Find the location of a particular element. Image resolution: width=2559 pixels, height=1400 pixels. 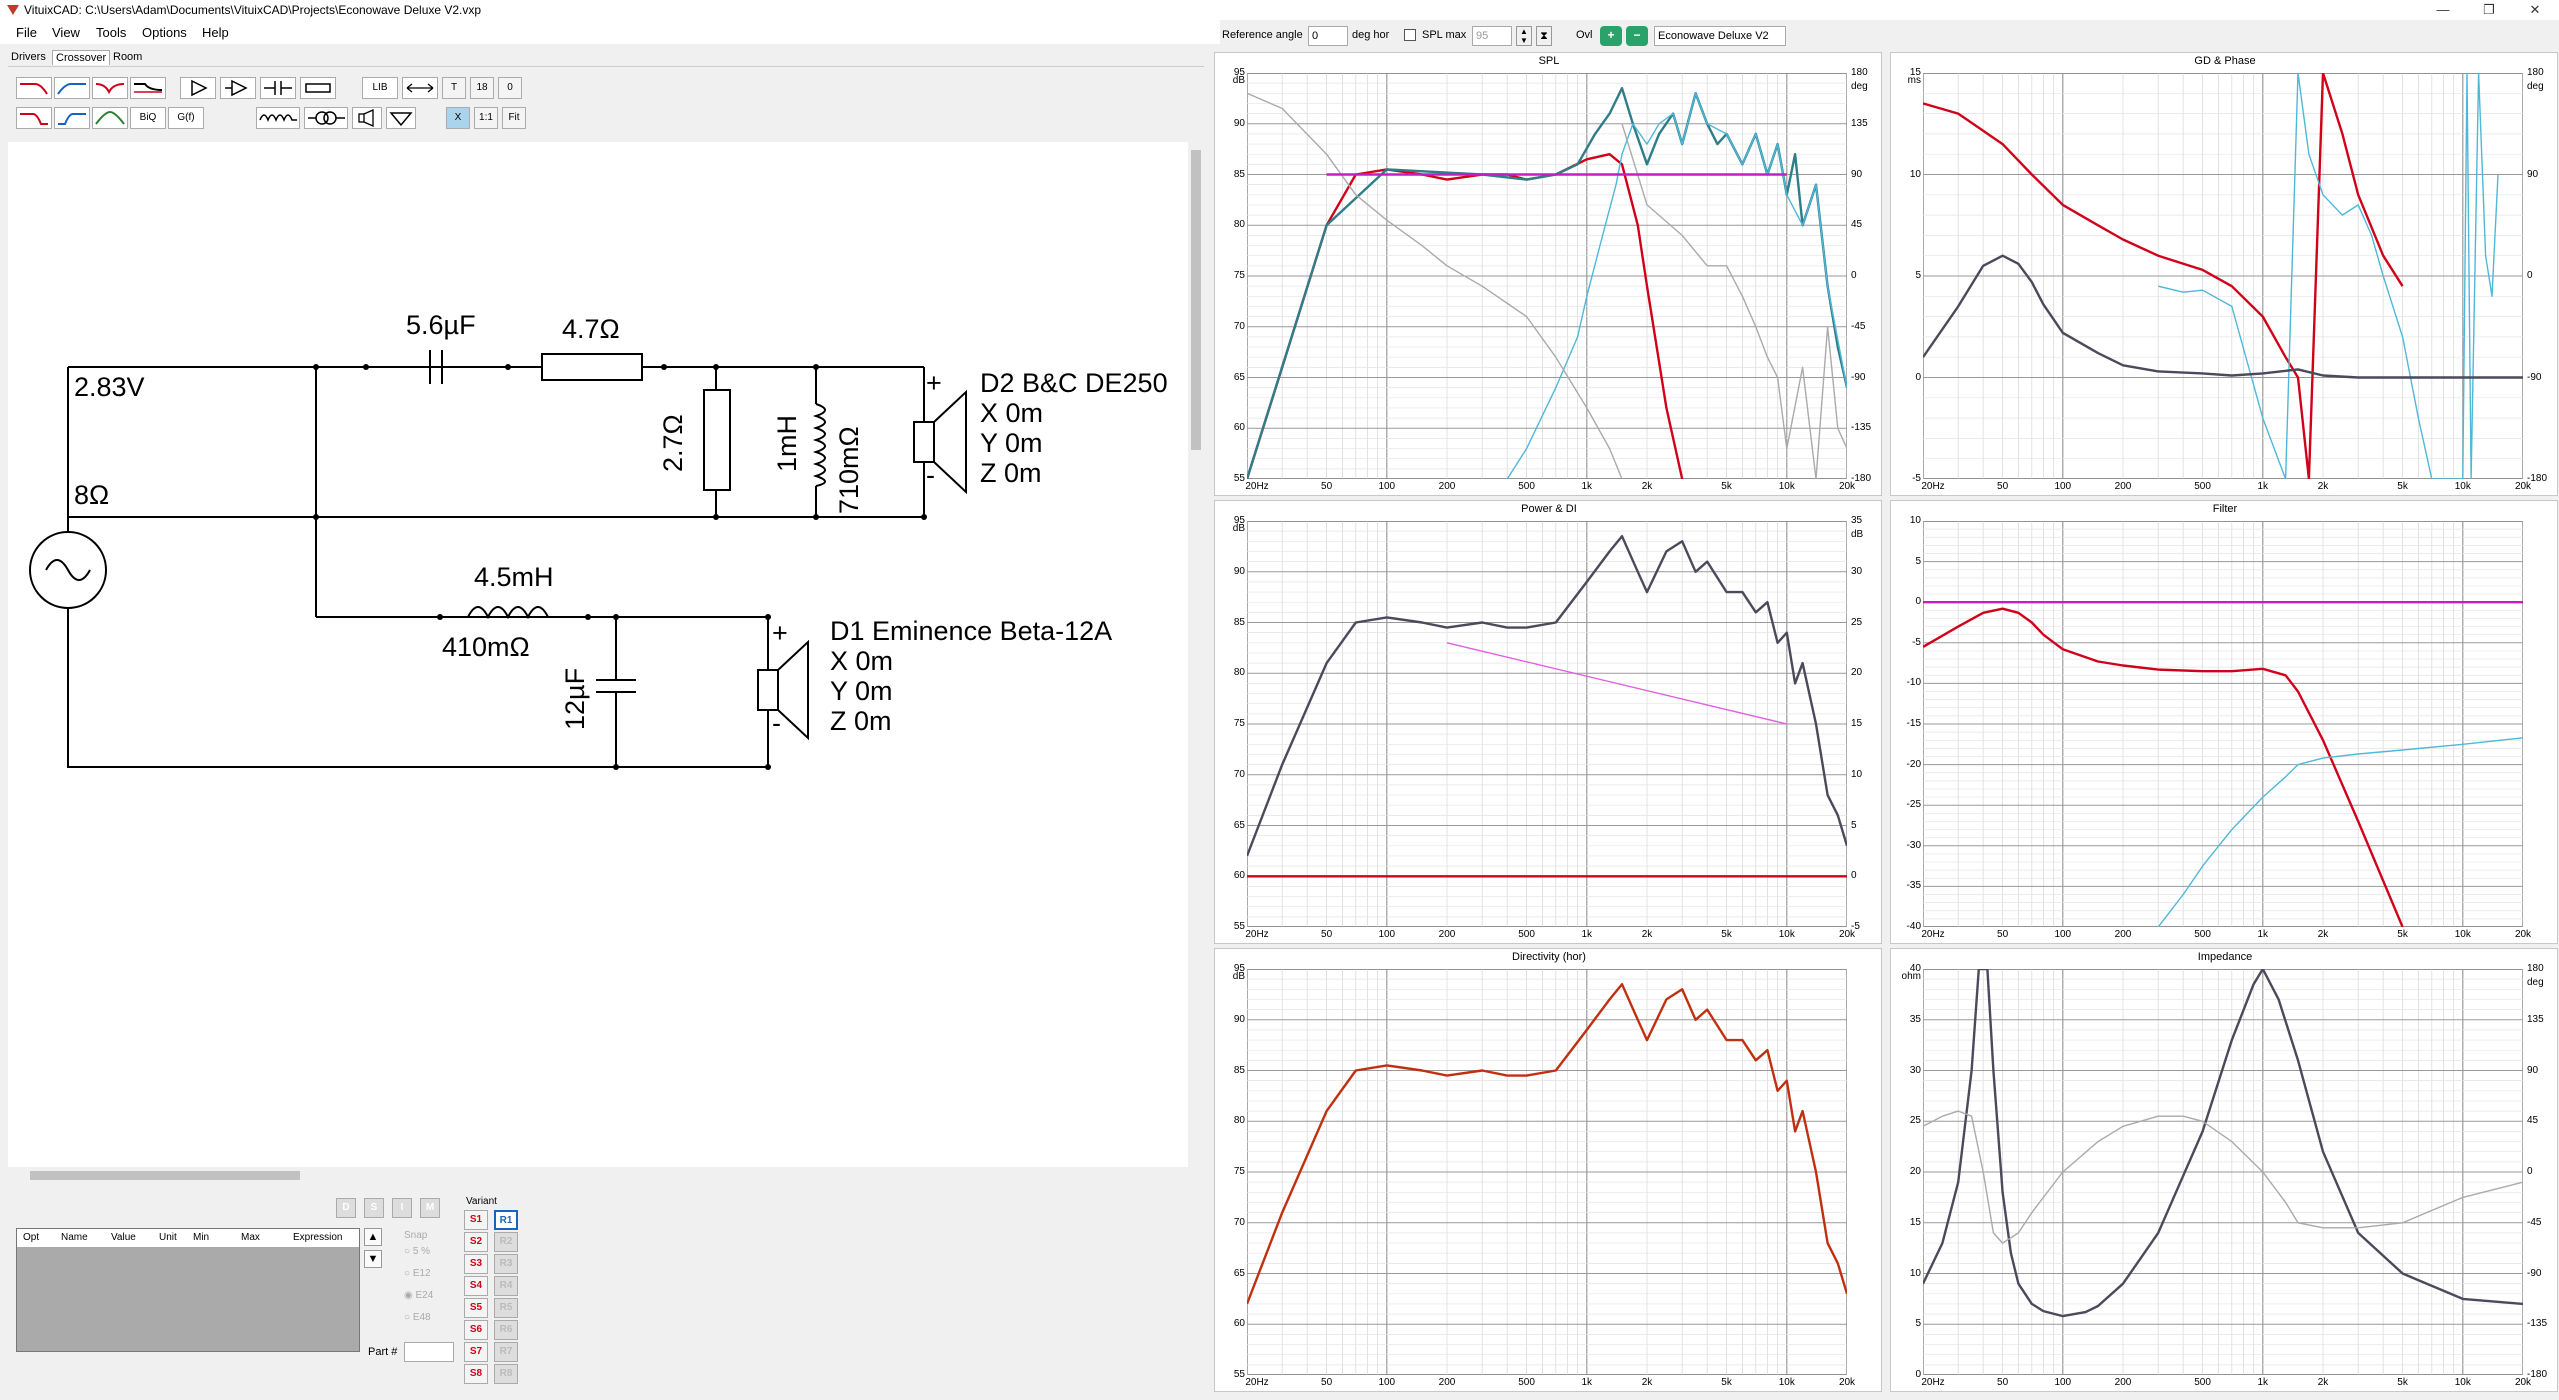

variant-r2-button: R2 is located at coordinates (506, 1242).